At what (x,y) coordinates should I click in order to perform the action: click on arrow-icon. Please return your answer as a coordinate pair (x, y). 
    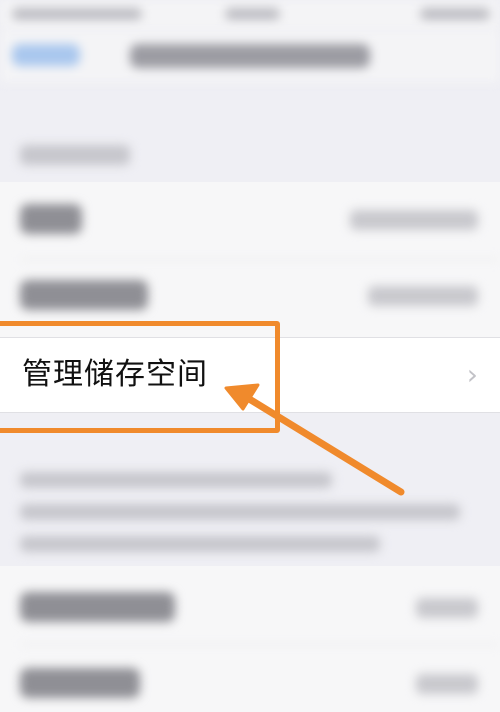
    Looking at the image, I should click on (314, 439).